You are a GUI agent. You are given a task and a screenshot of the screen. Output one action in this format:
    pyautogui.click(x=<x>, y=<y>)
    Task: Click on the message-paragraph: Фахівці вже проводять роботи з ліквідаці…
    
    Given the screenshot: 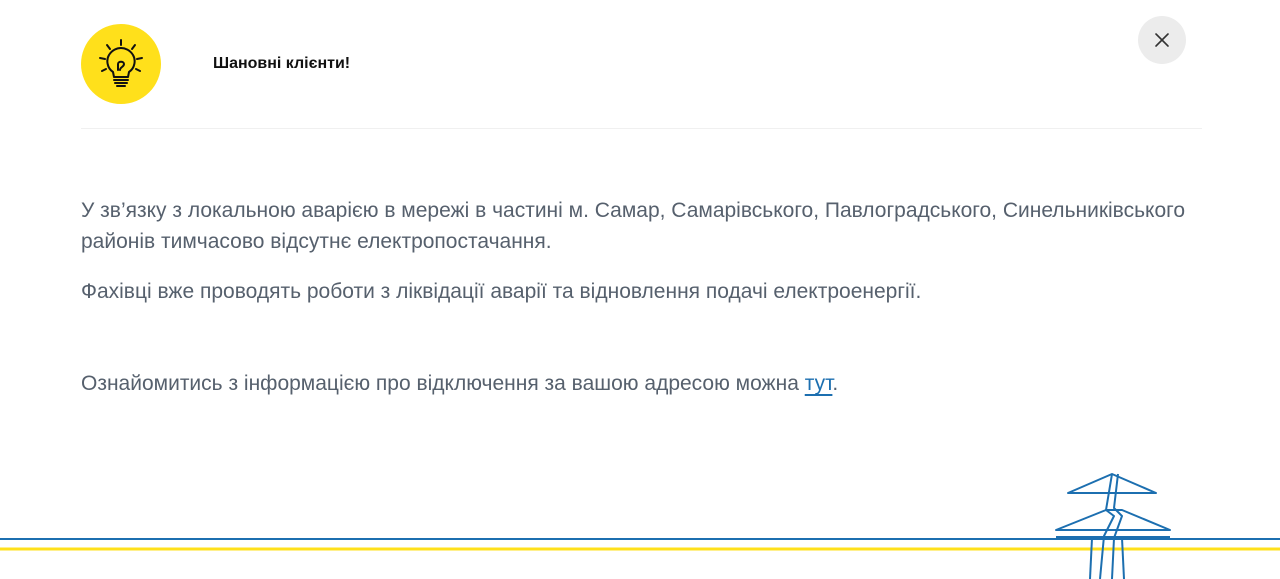 What is the action you would take?
    pyautogui.click(x=501, y=291)
    